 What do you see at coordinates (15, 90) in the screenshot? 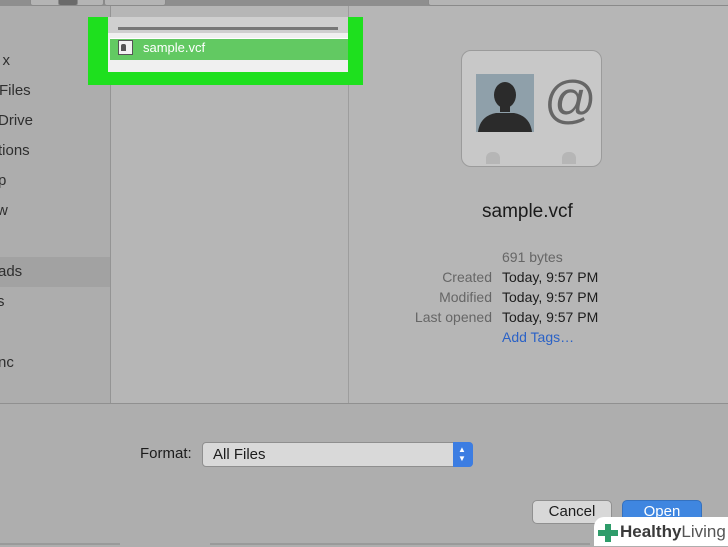
I see `sidebar-item: Files` at bounding box center [15, 90].